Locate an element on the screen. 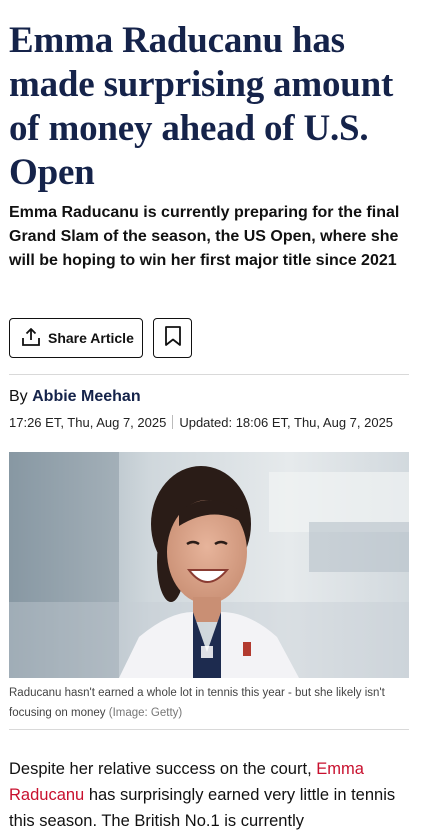  date-separator is located at coordinates (173, 422).